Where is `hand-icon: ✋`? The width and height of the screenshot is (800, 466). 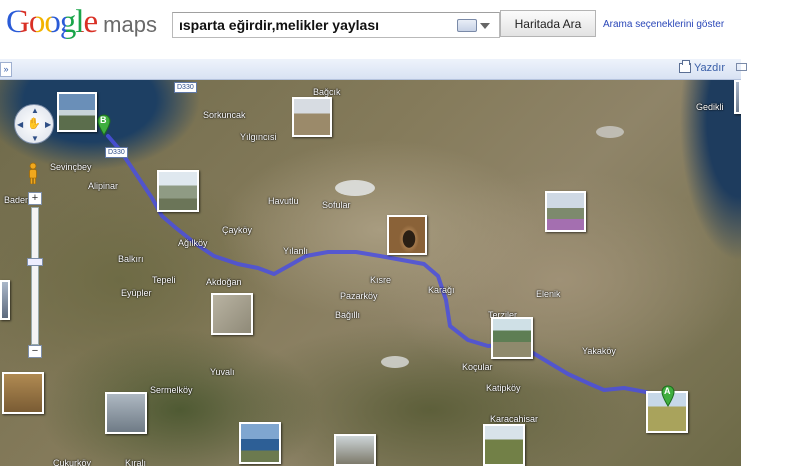 hand-icon: ✋ is located at coordinates (34, 124).